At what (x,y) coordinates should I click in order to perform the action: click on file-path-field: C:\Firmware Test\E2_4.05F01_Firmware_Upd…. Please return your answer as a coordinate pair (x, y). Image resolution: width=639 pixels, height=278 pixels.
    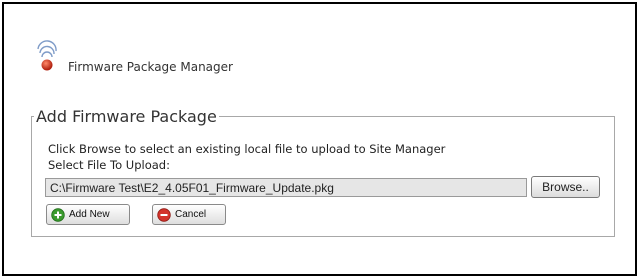
    Looking at the image, I should click on (286, 187).